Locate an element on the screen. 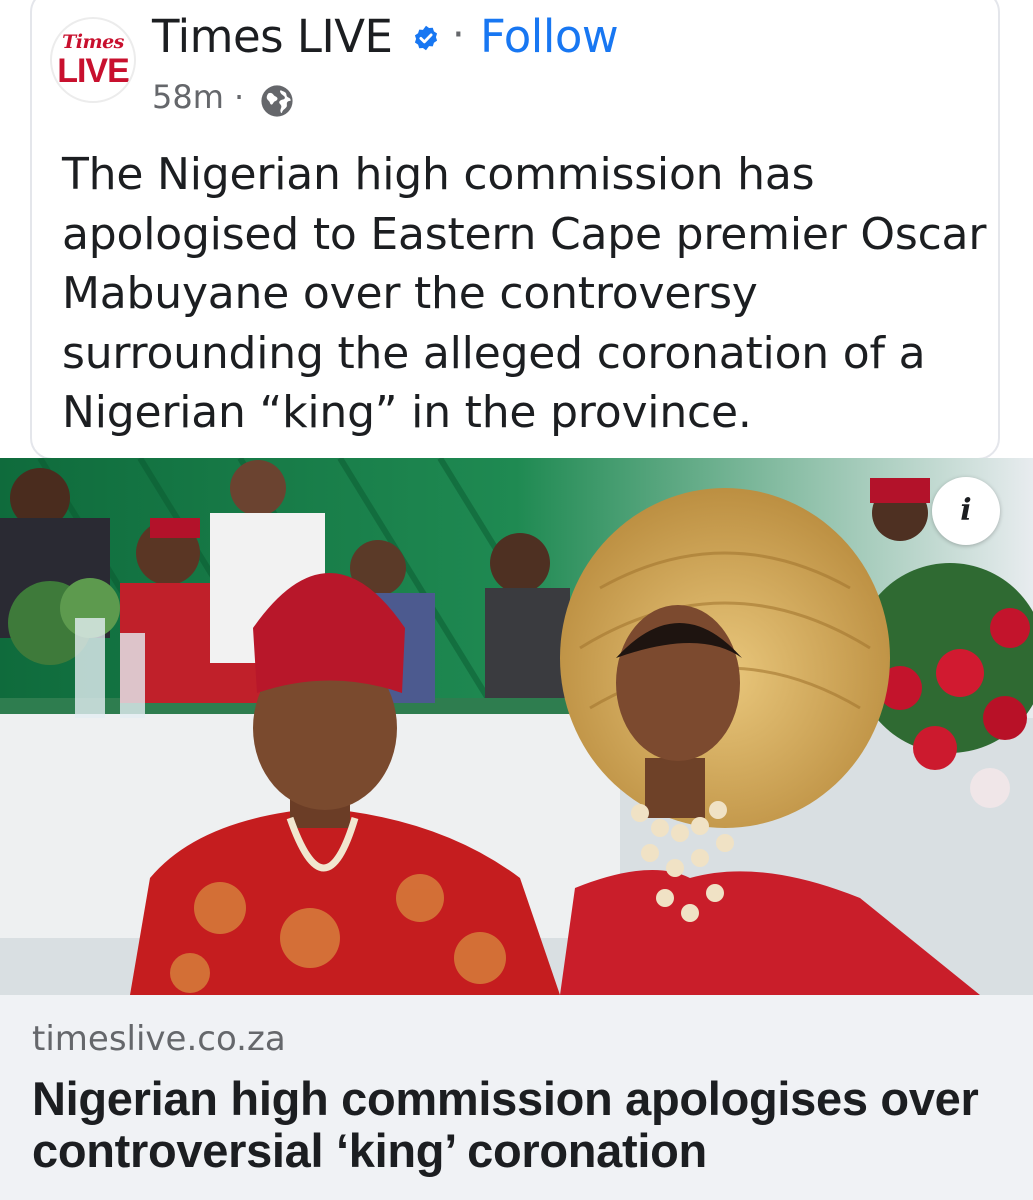  verified-badge-icon is located at coordinates (426, 38).